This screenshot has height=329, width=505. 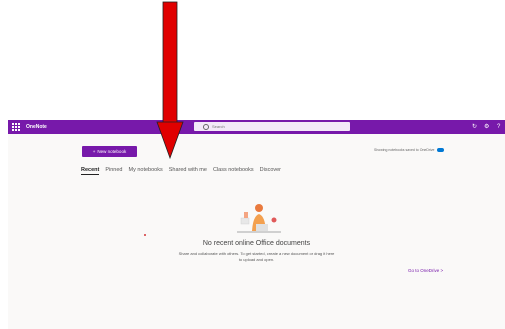 What do you see at coordinates (233, 171) in the screenshot?
I see `tab-class-notebooks: Class notebooks` at bounding box center [233, 171].